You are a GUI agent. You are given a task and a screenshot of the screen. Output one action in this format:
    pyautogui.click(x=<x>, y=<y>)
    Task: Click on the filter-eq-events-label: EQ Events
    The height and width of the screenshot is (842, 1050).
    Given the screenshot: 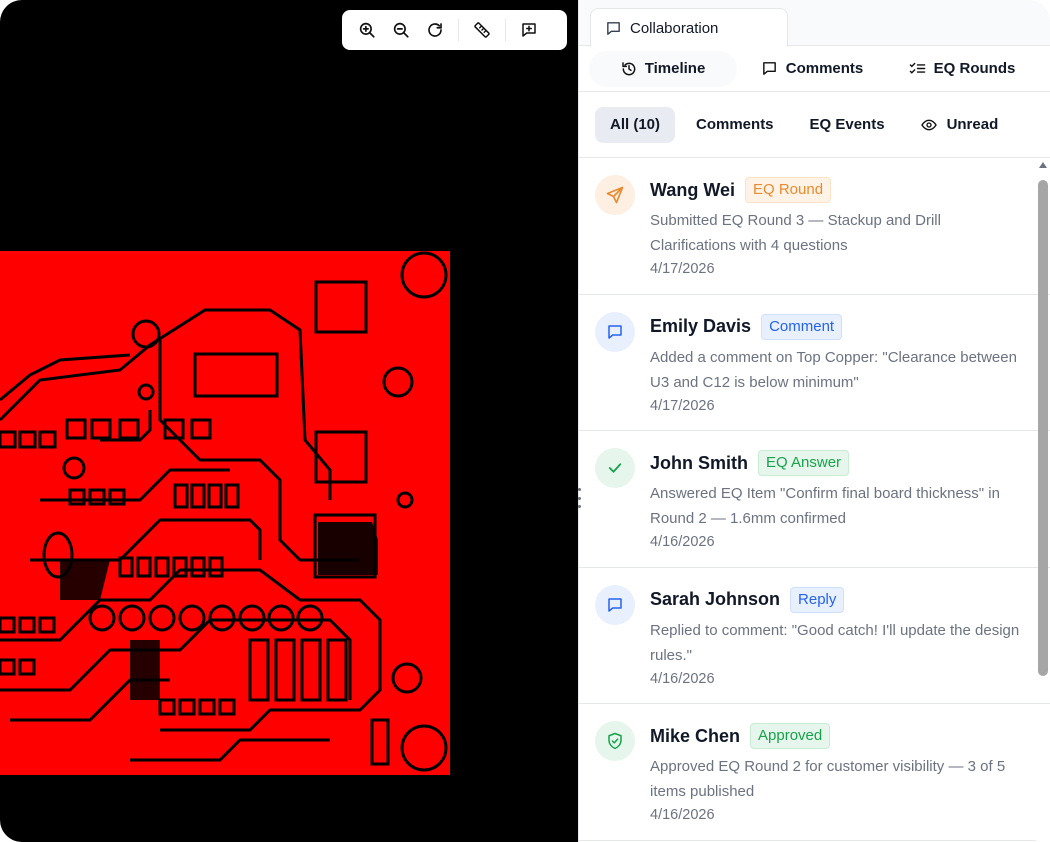 What is the action you would take?
    pyautogui.click(x=847, y=124)
    